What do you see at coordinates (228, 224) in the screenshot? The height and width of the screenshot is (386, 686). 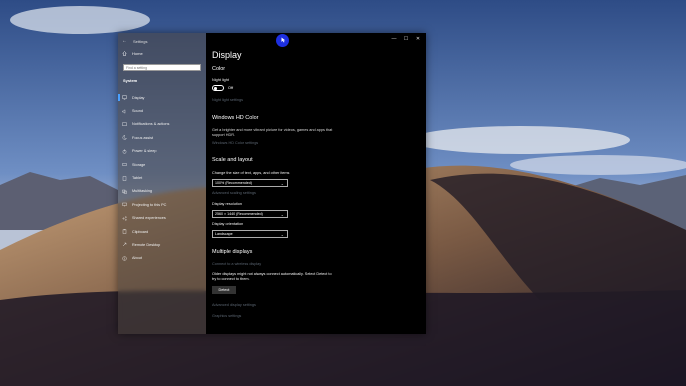 I see `orientation-label: Display orientation` at bounding box center [228, 224].